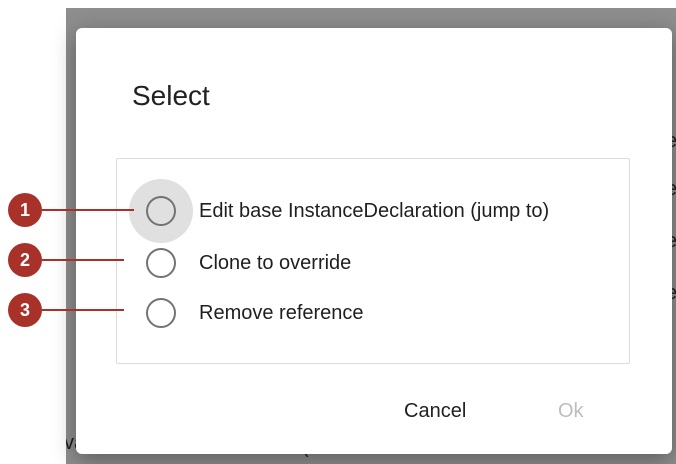 Image resolution: width=676 pixels, height=464 pixels. I want to click on dialog-title: Select, so click(171, 95).